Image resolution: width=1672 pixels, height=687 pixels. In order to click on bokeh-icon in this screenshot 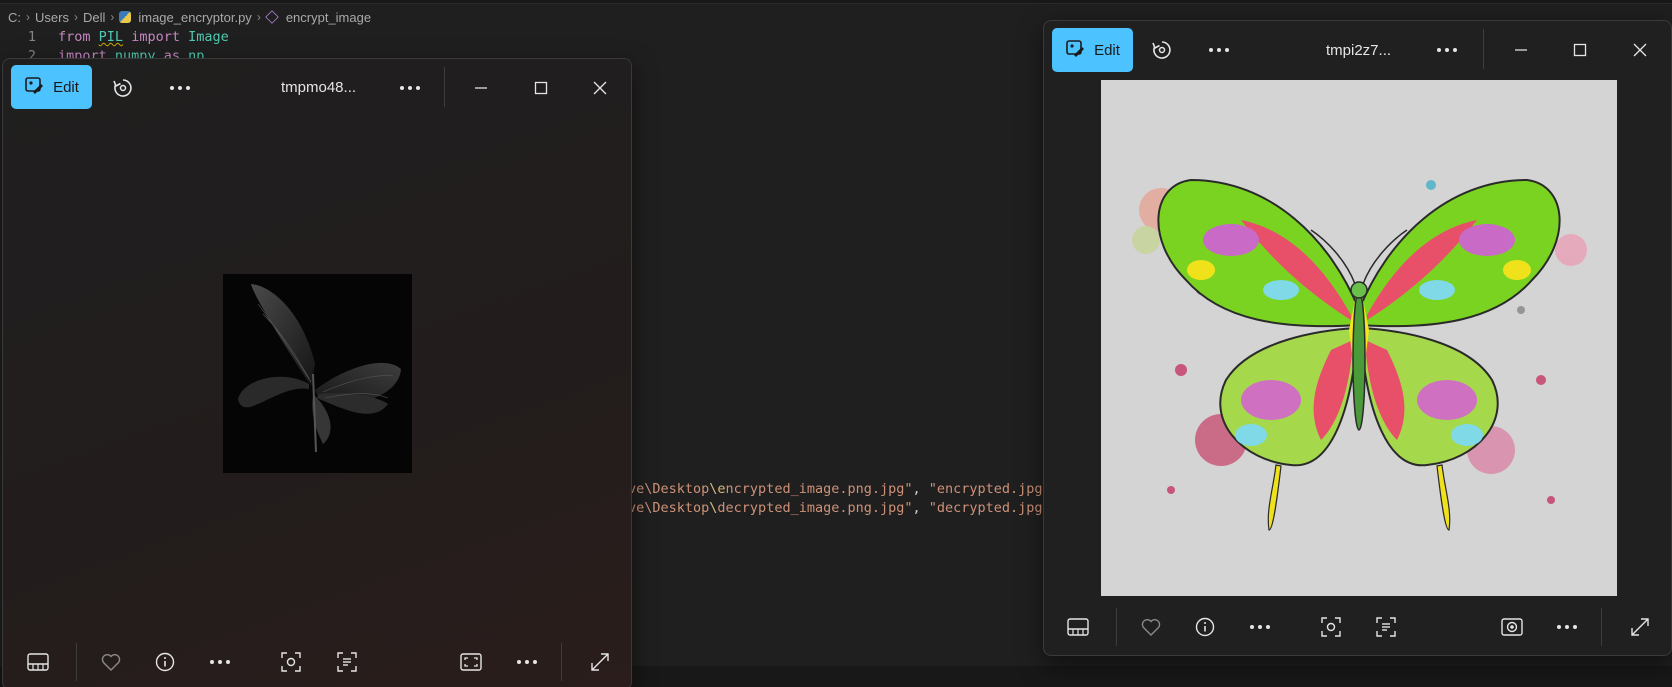, I will do `click(1512, 627)`.